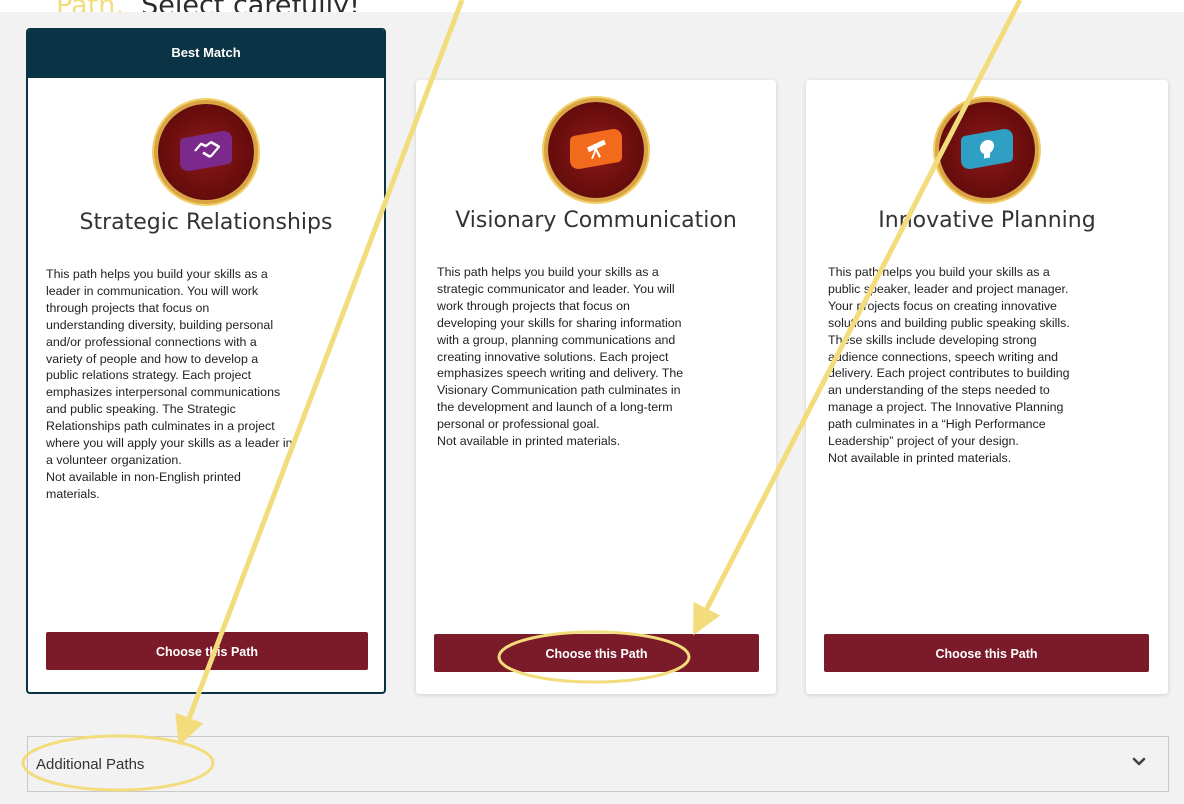 This screenshot has height=804, width=1184. What do you see at coordinates (987, 220) in the screenshot?
I see `path-title: Innovative Planning` at bounding box center [987, 220].